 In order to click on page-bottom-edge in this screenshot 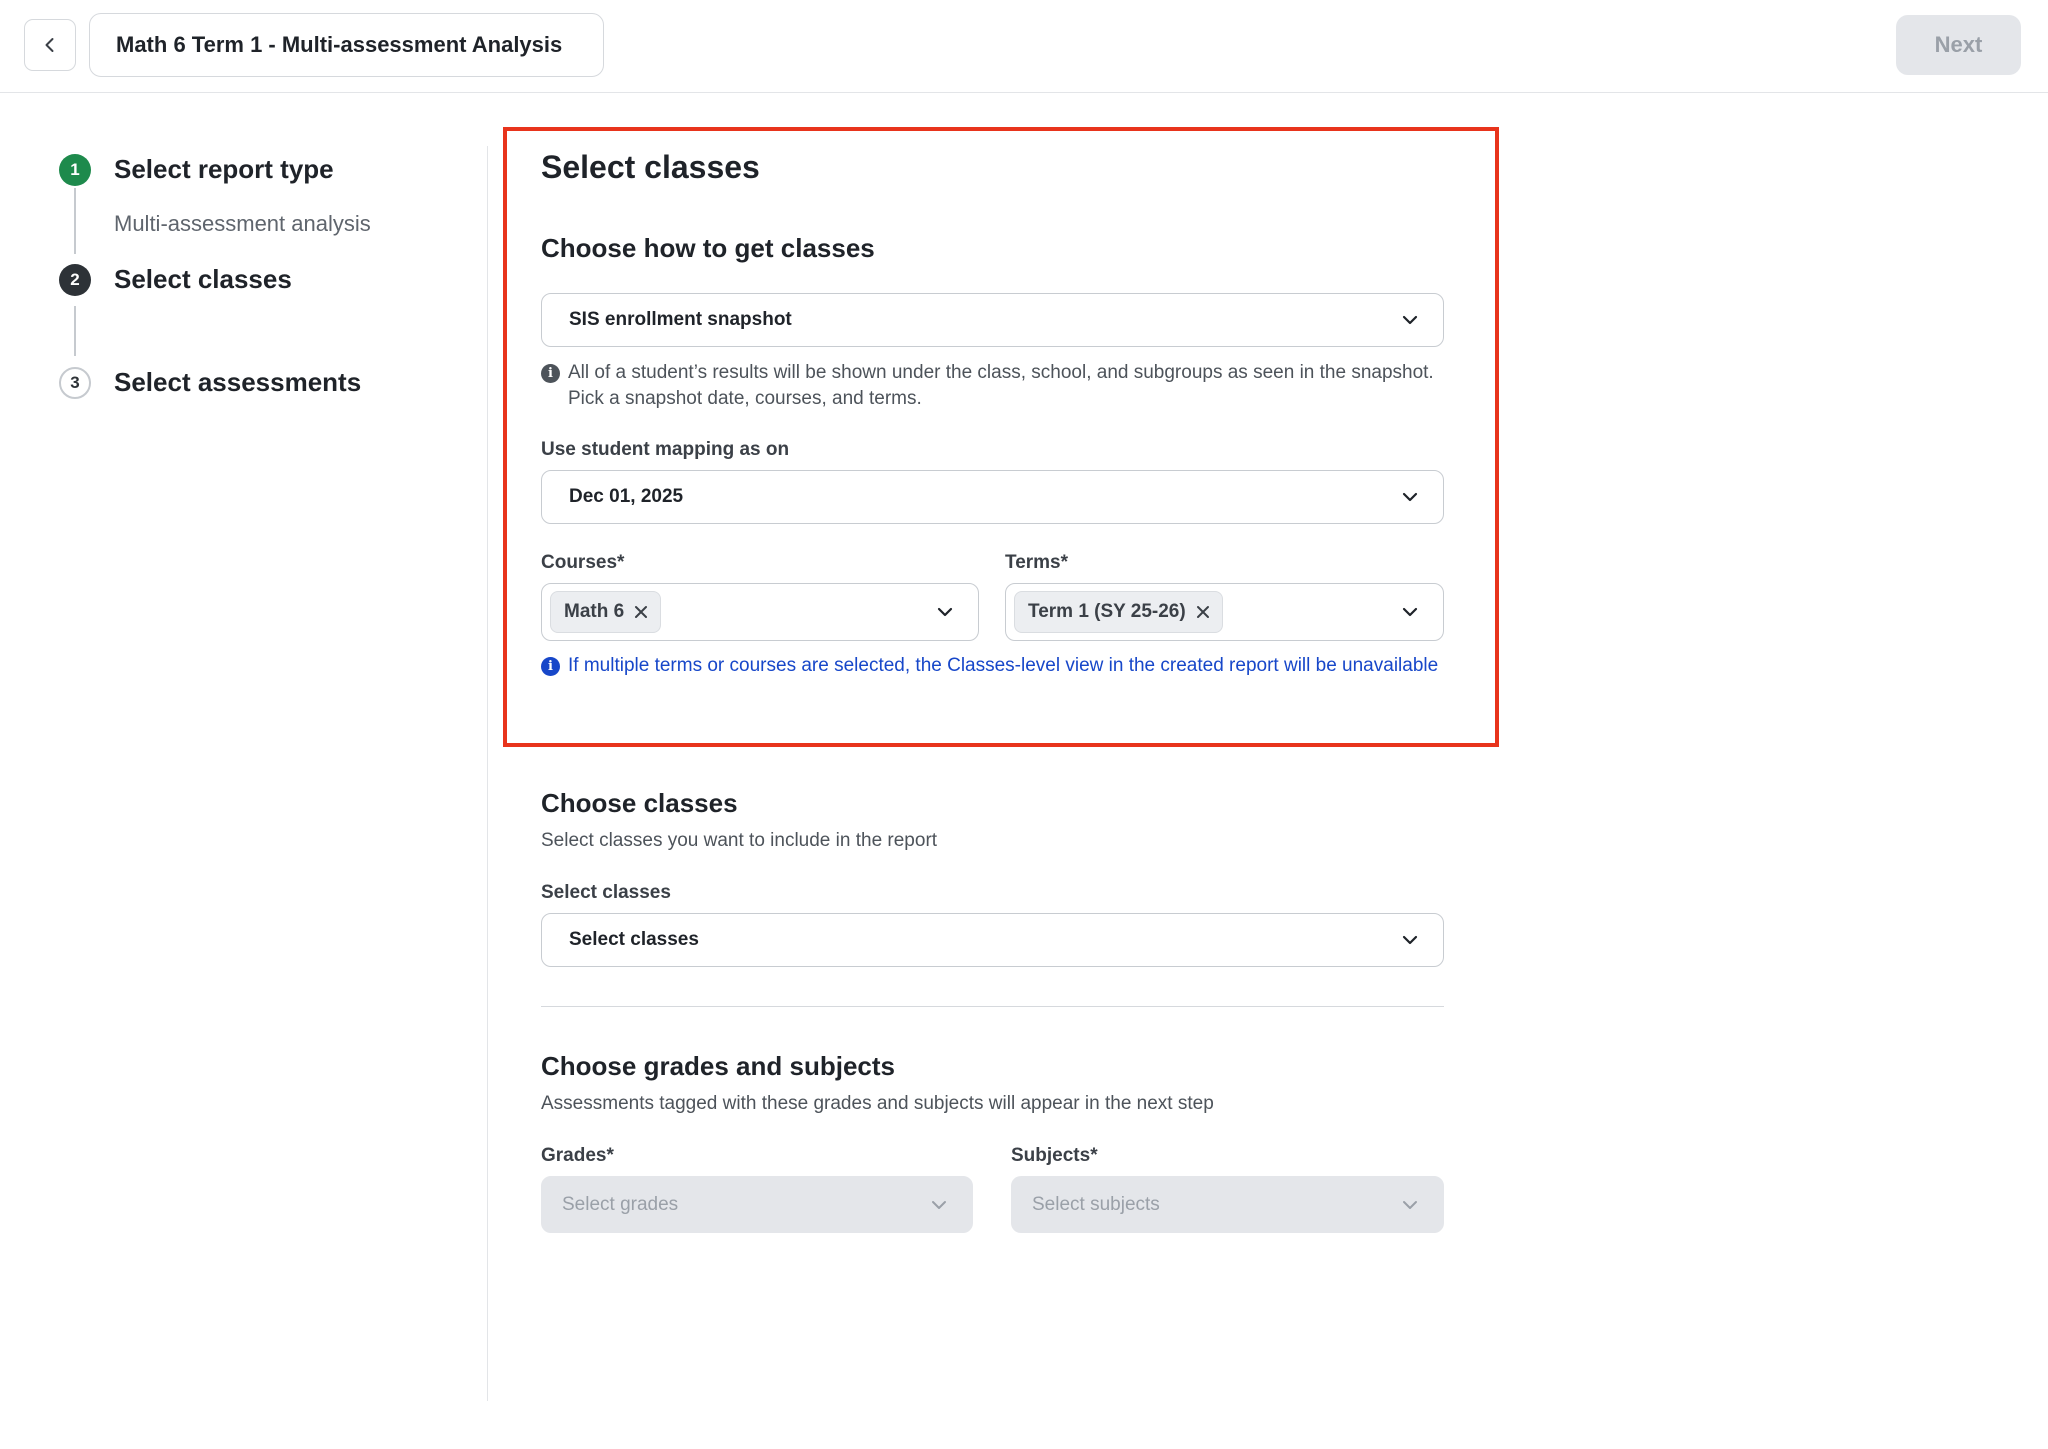, I will do `click(1024, 1426)`.